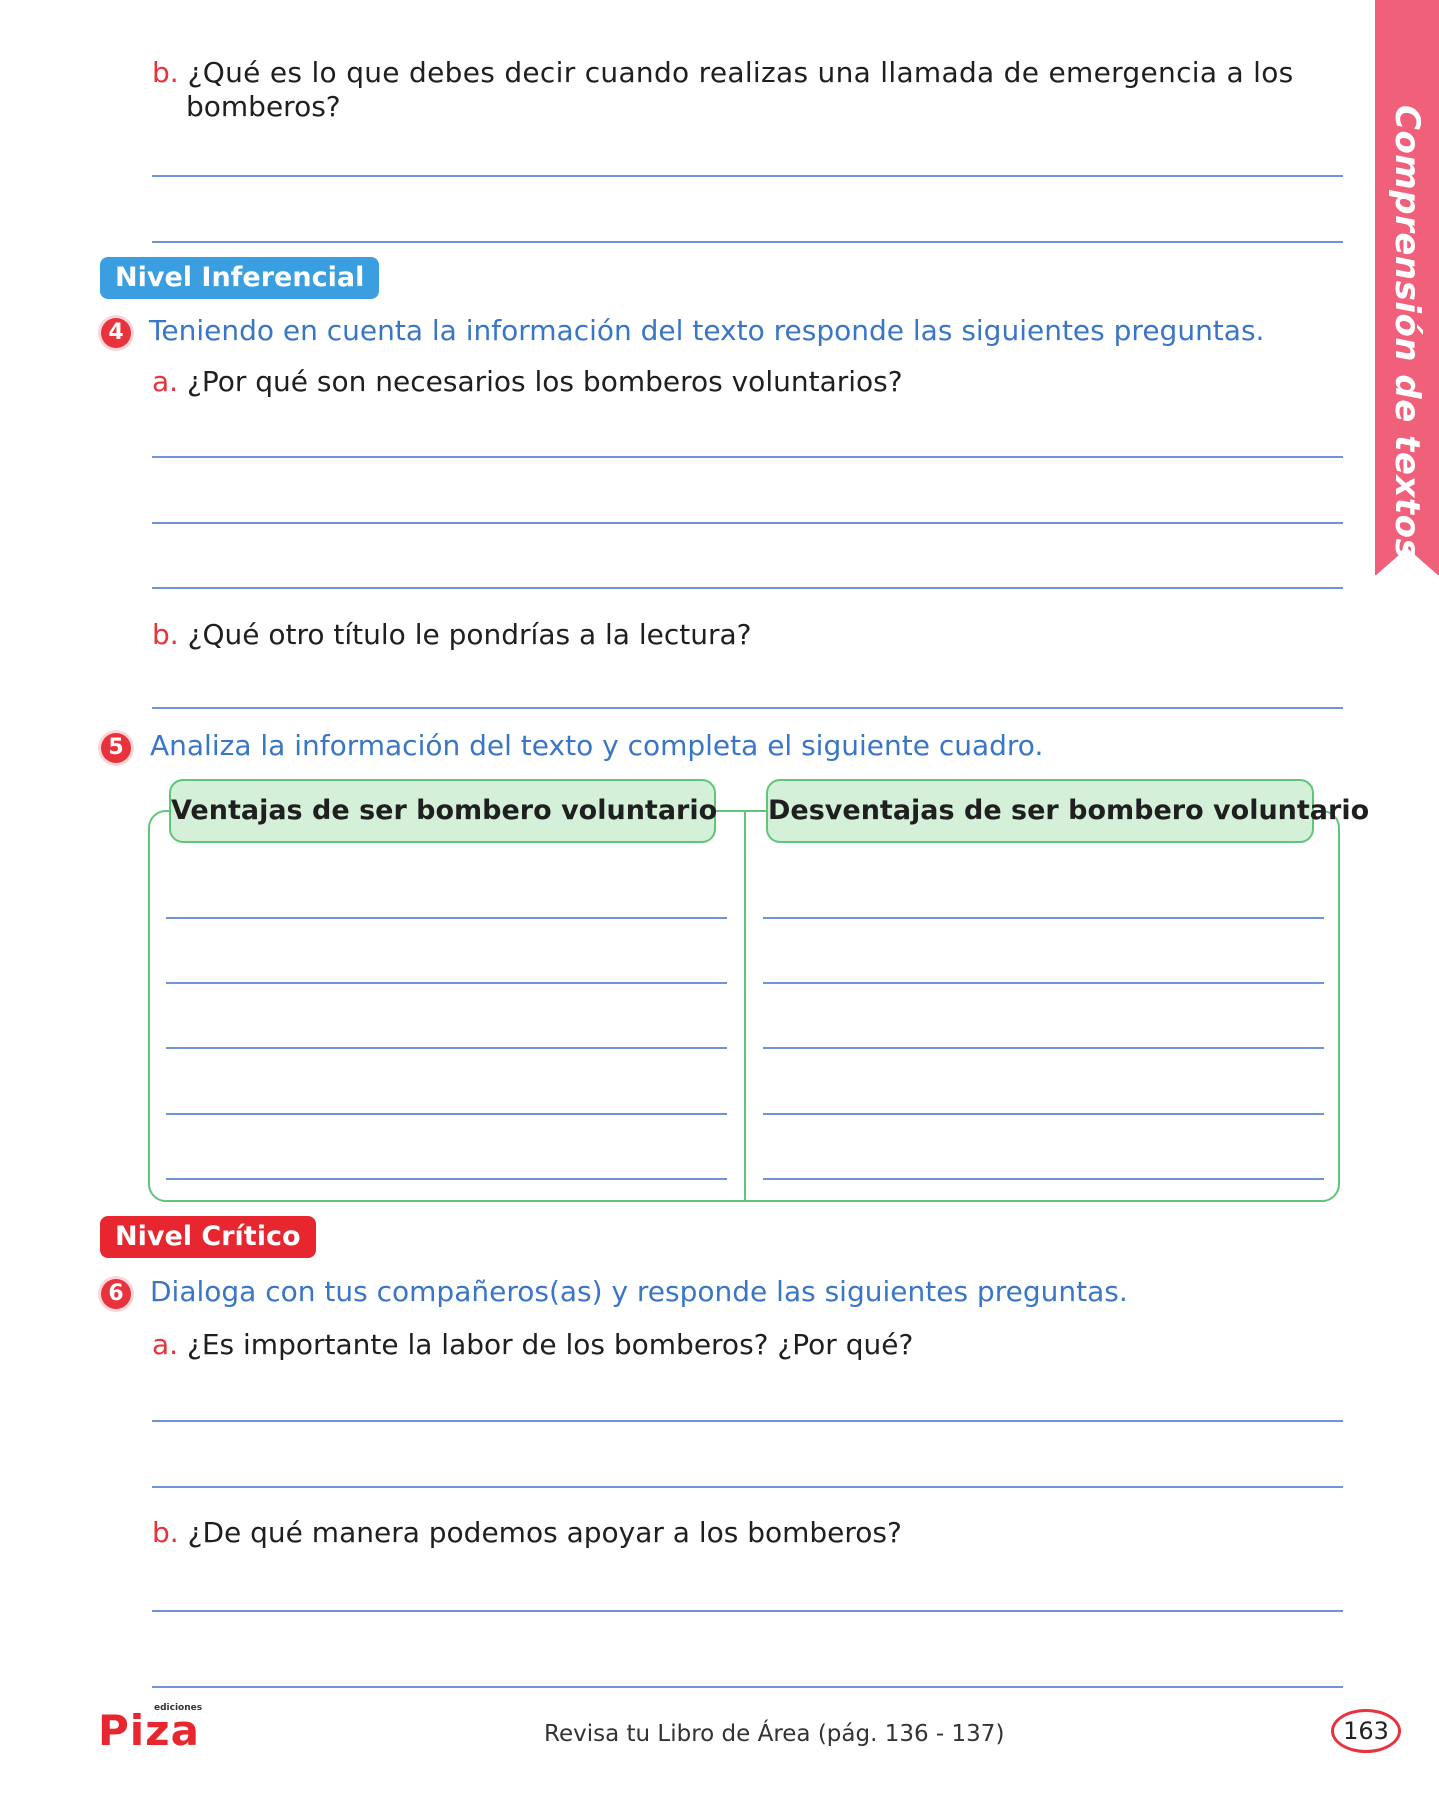 The height and width of the screenshot is (1800, 1439). I want to click on question-text-line2: bomberos?, so click(263, 106).